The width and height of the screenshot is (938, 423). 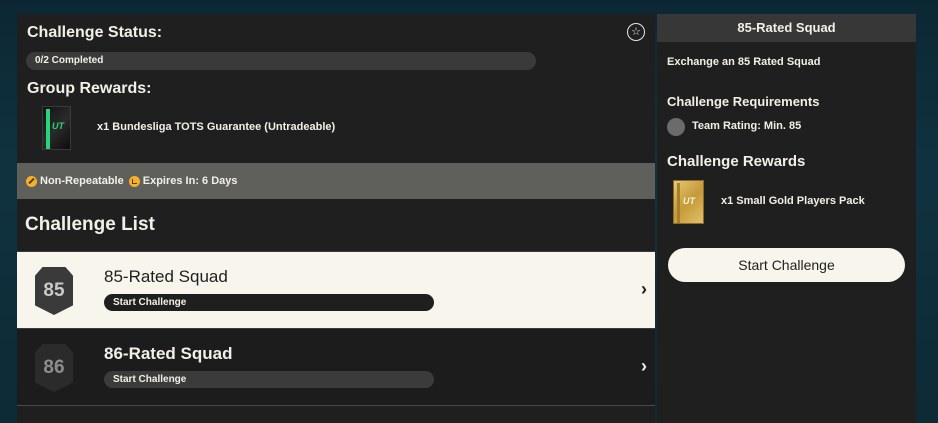 I want to click on non-repeatable-label: Non-Repeatable, so click(x=82, y=181).